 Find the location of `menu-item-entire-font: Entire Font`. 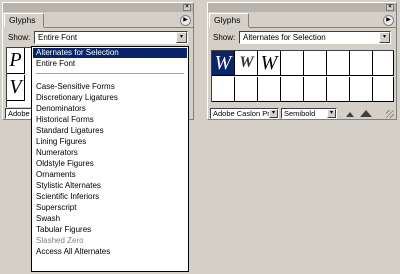

menu-item-entire-font: Entire Font is located at coordinates (110, 64).